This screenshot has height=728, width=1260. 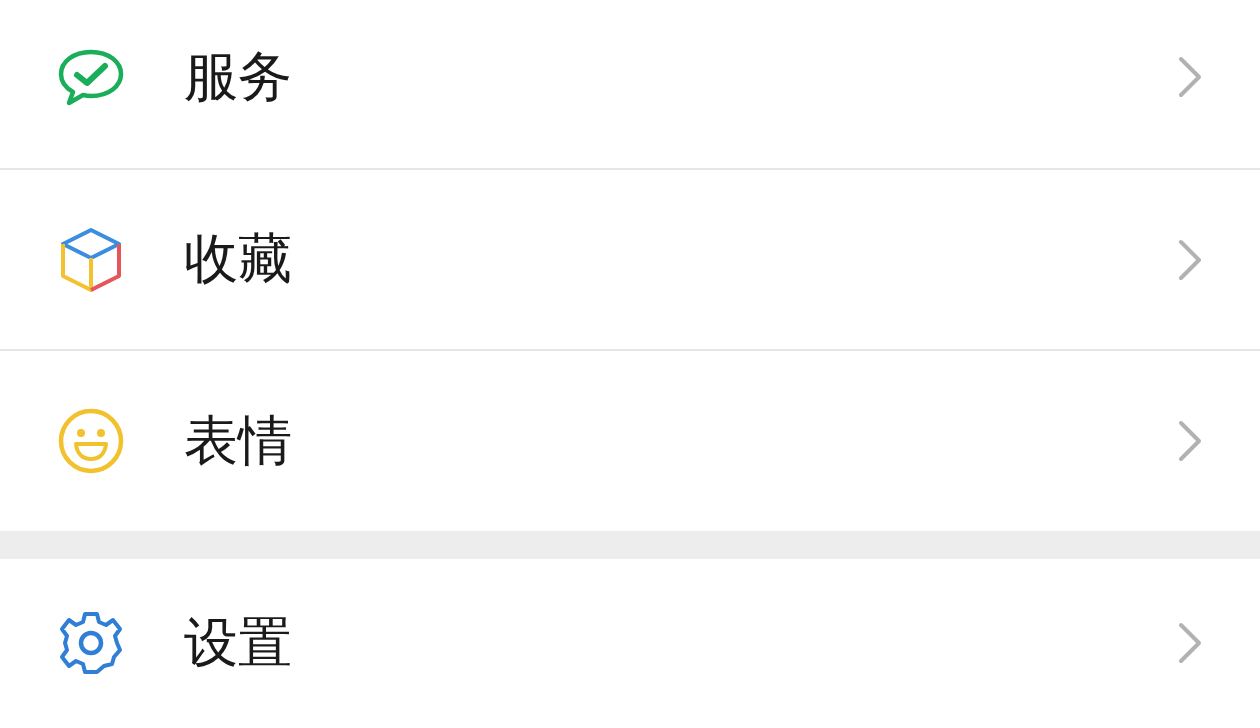 What do you see at coordinates (91, 643) in the screenshot?
I see `settings-icon` at bounding box center [91, 643].